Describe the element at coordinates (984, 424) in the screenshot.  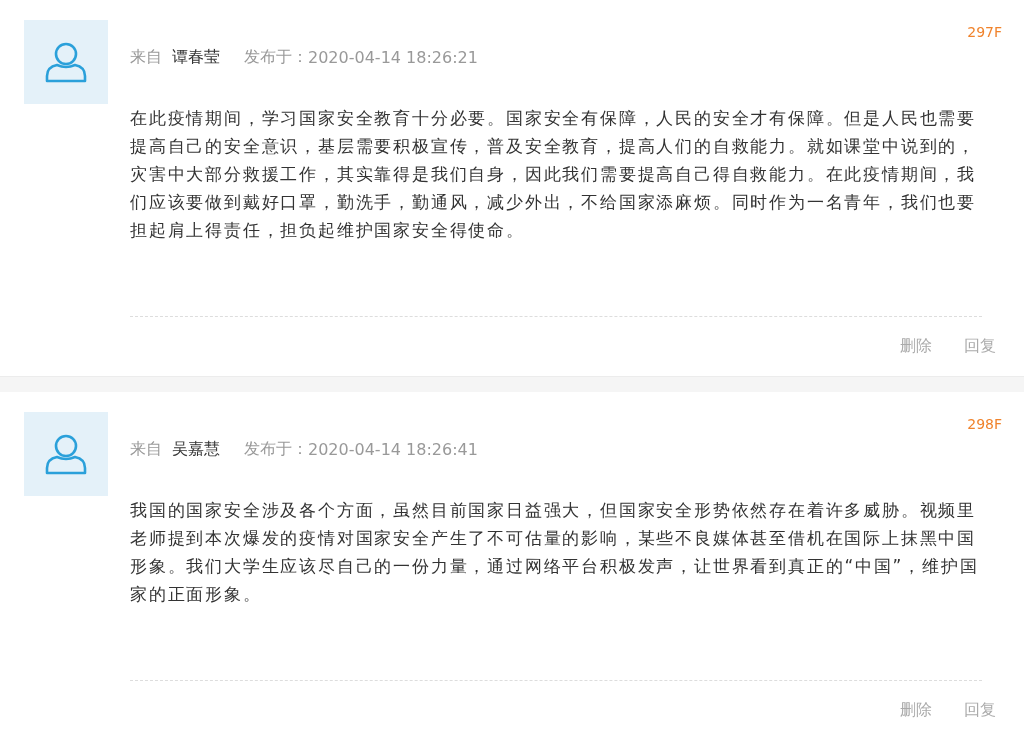
I see `floor-number: 298F` at that location.